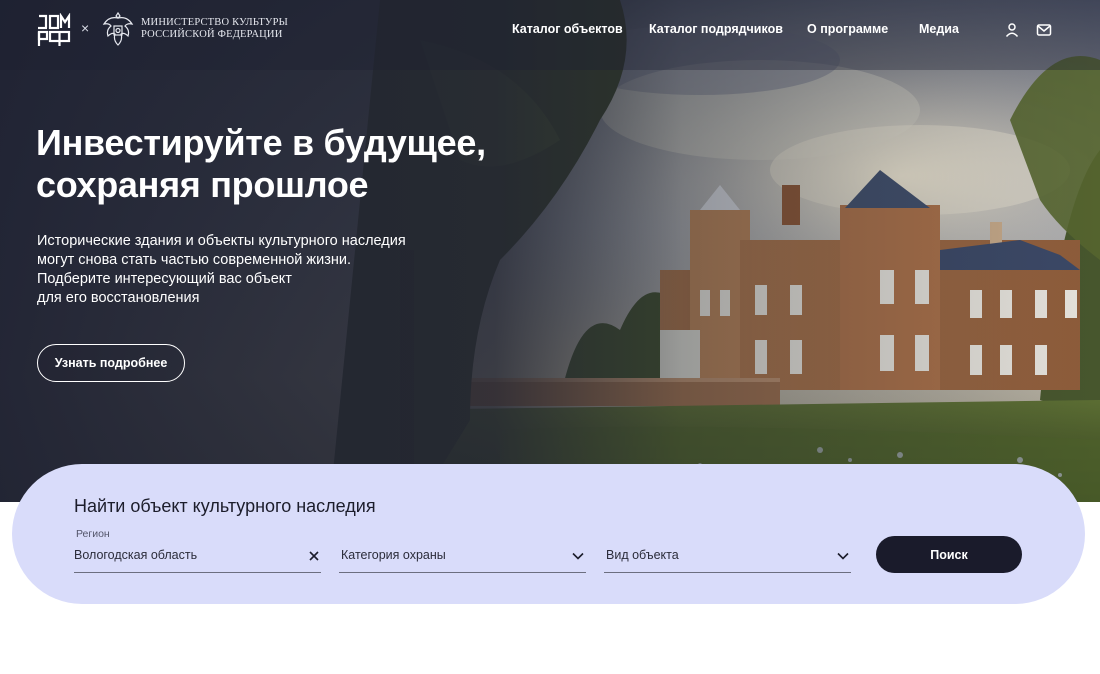 The height and width of the screenshot is (674, 1100). Describe the element at coordinates (642, 555) in the screenshot. I see `type-placeholder: Вид объекта` at that location.